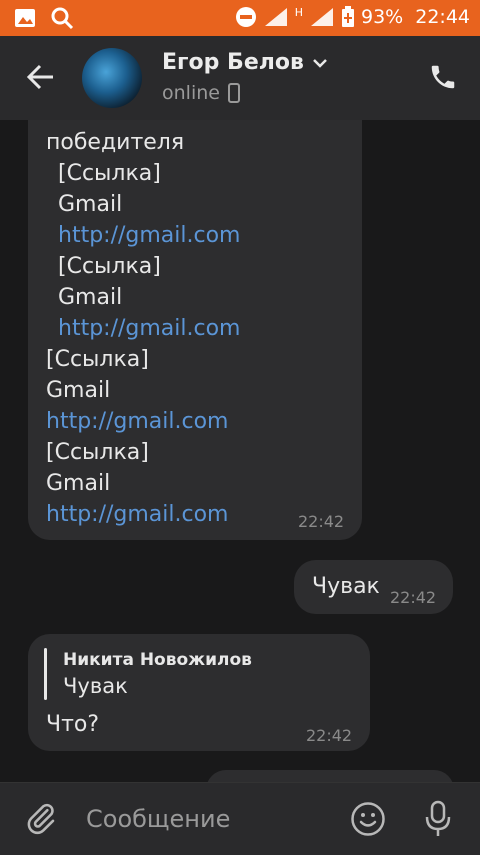 This screenshot has width=480, height=855. What do you see at coordinates (245, 17) in the screenshot?
I see `do-not-disturb-icon` at bounding box center [245, 17].